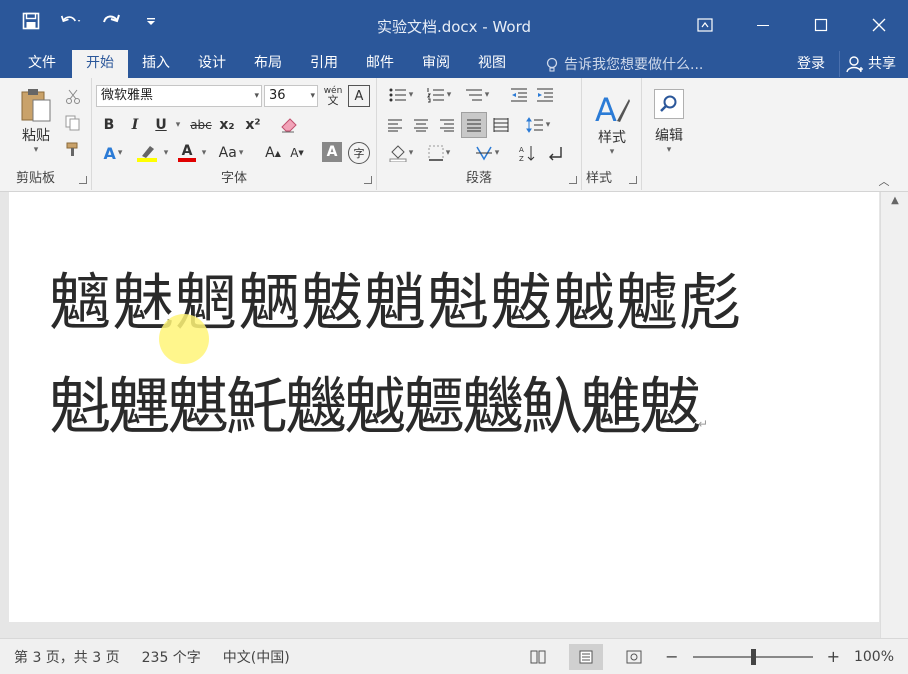 The width and height of the screenshot is (908, 674). Describe the element at coordinates (612, 109) in the screenshot. I see `styles-icon: A` at that location.